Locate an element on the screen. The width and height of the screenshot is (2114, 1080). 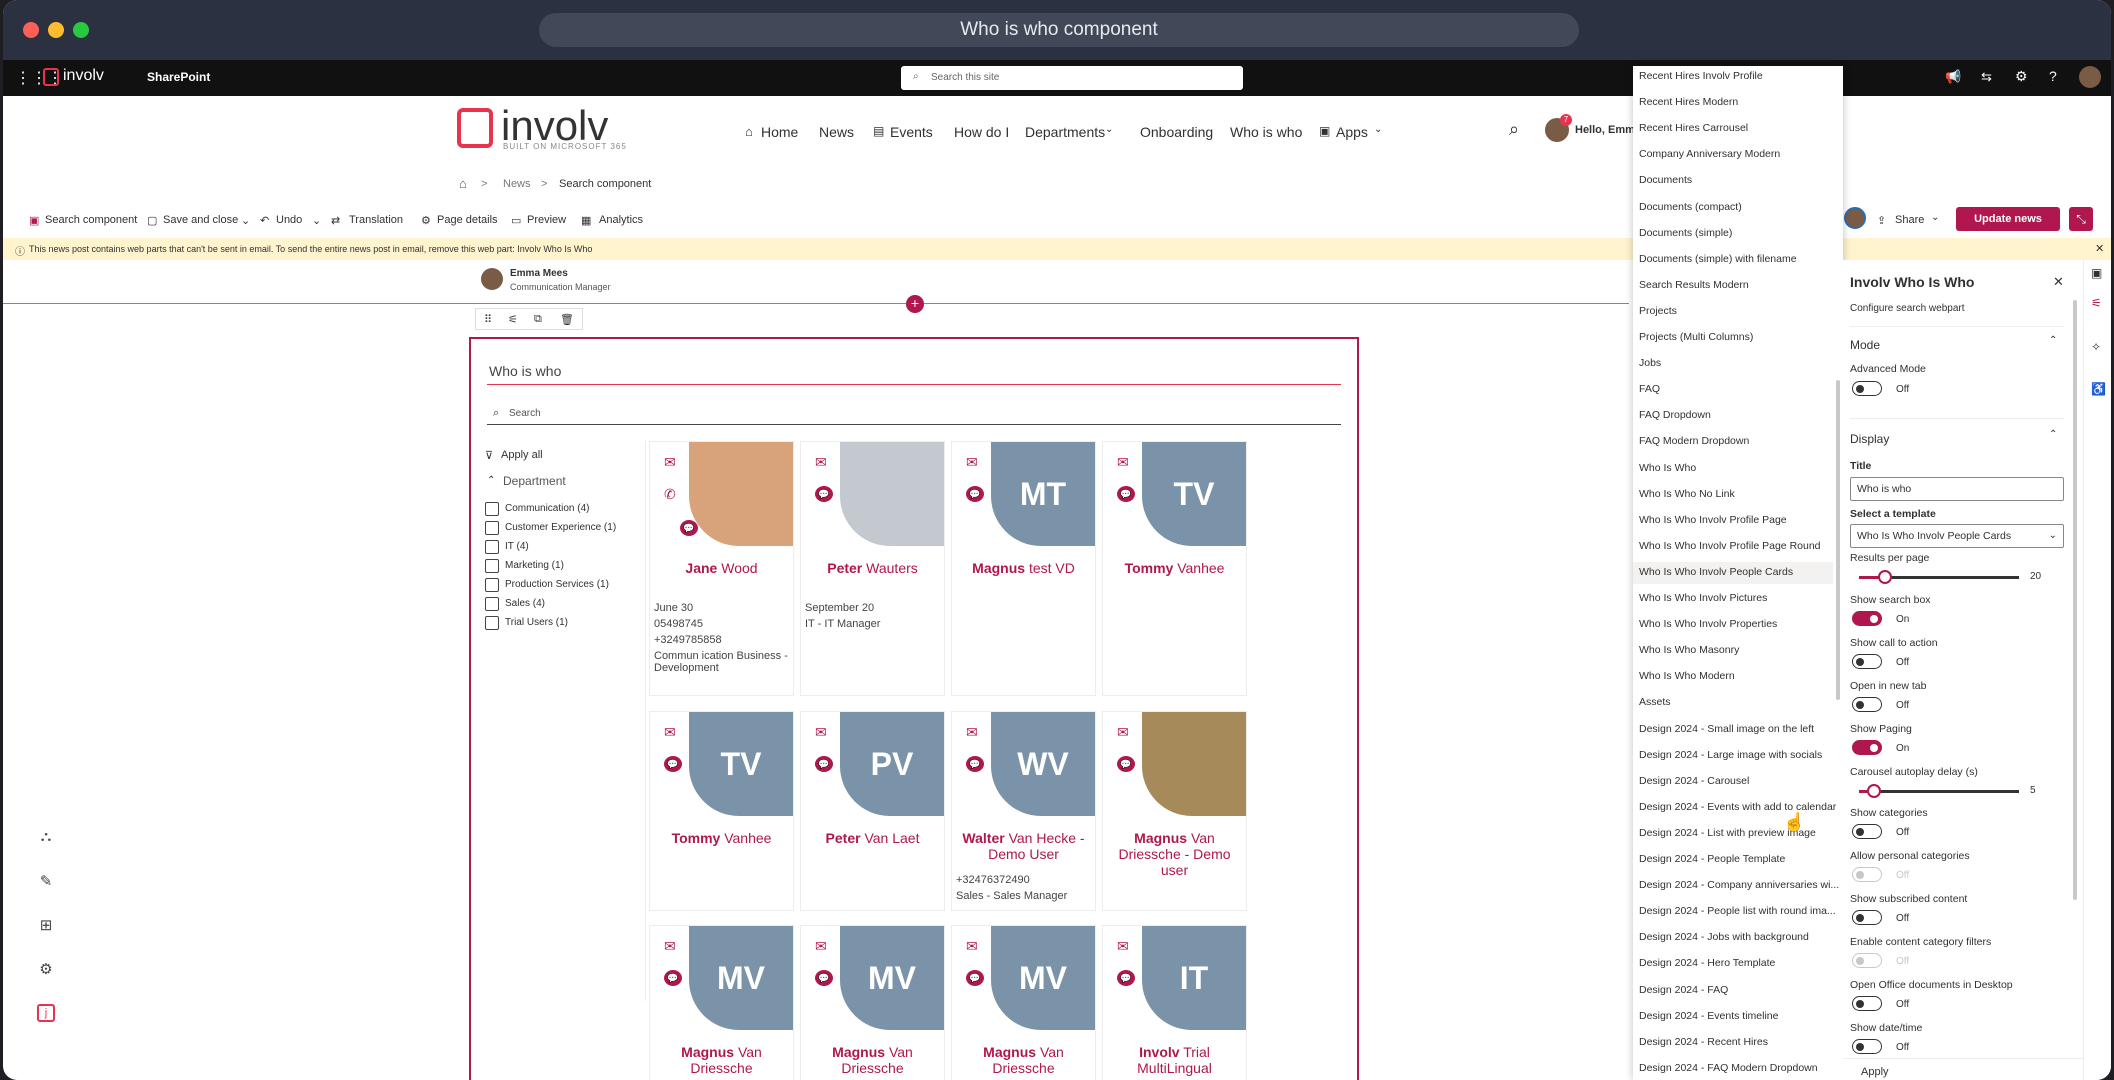
collapse-icon: ⤡ is located at coordinates (2081, 219).